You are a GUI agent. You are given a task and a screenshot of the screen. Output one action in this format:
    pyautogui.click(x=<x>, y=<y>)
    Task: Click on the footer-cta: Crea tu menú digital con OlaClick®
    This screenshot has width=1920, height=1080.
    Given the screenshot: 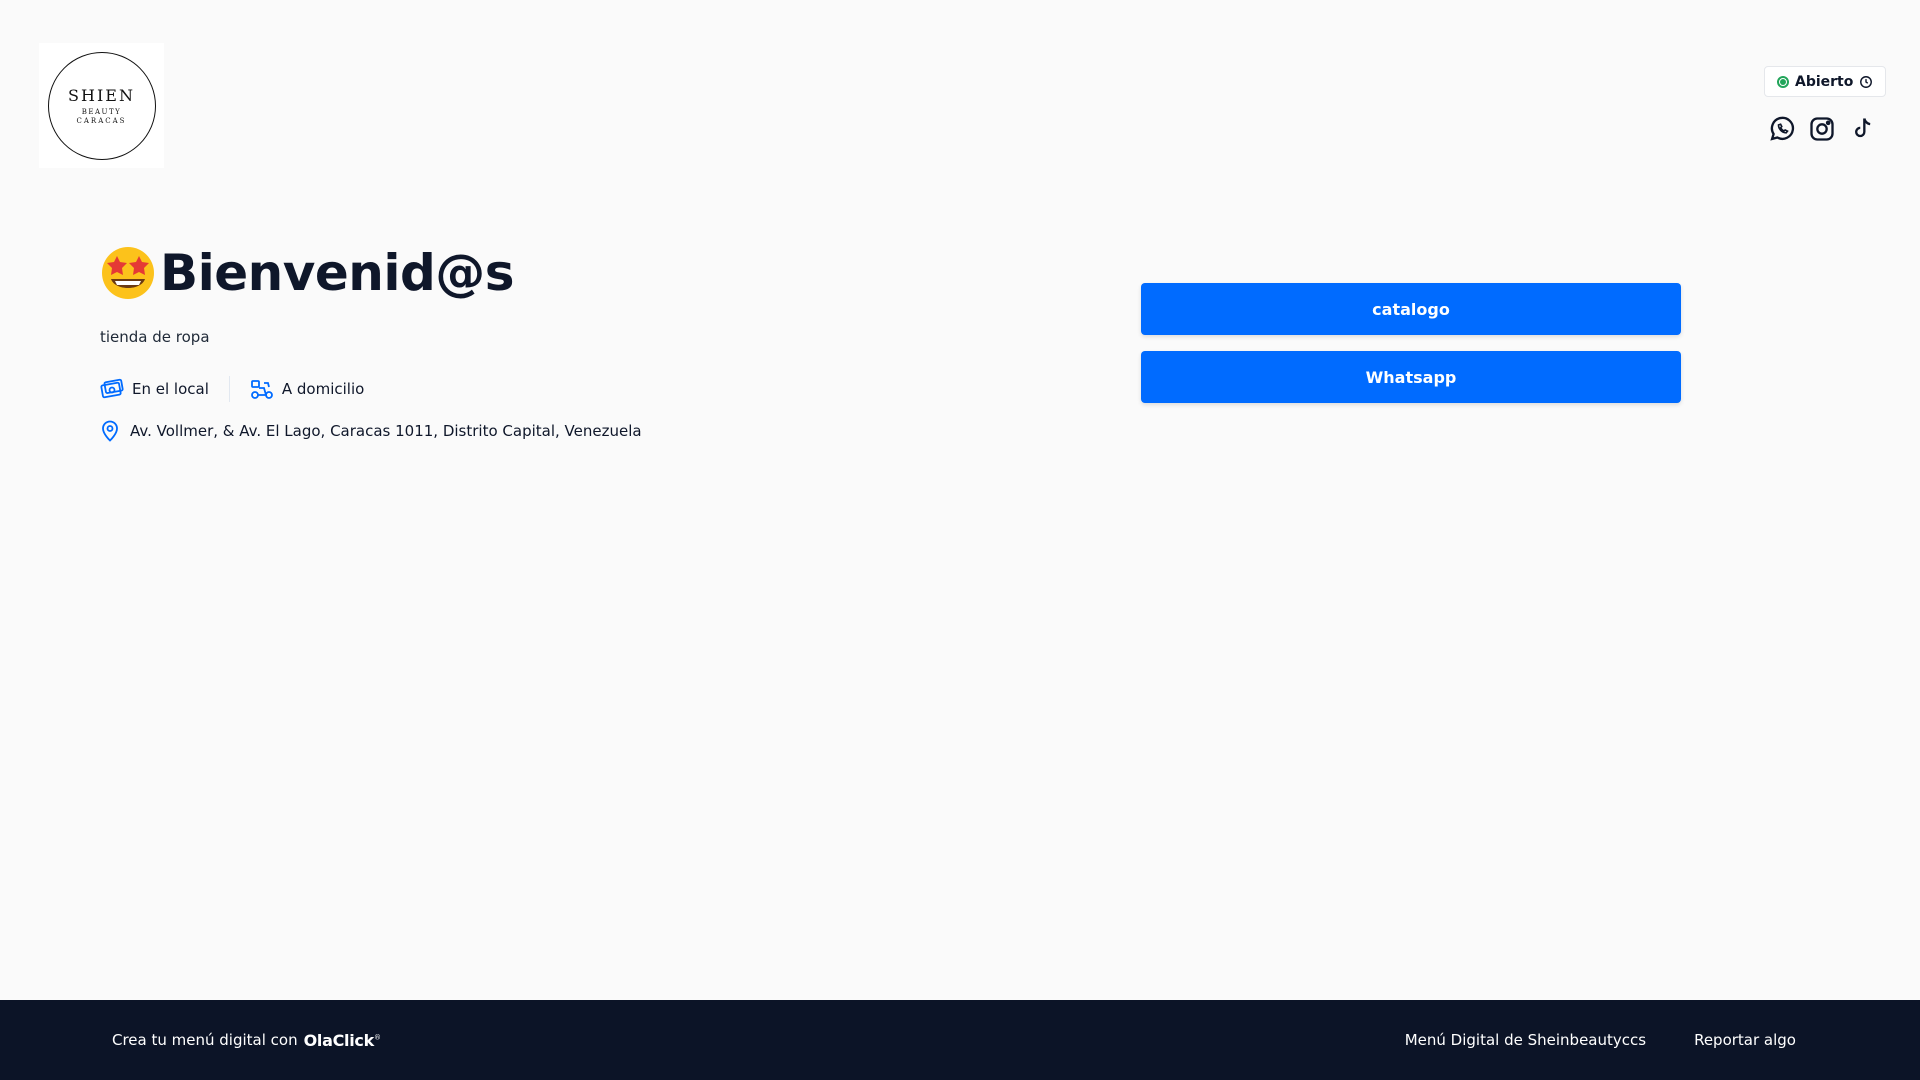 What is the action you would take?
    pyautogui.click(x=246, y=1040)
    